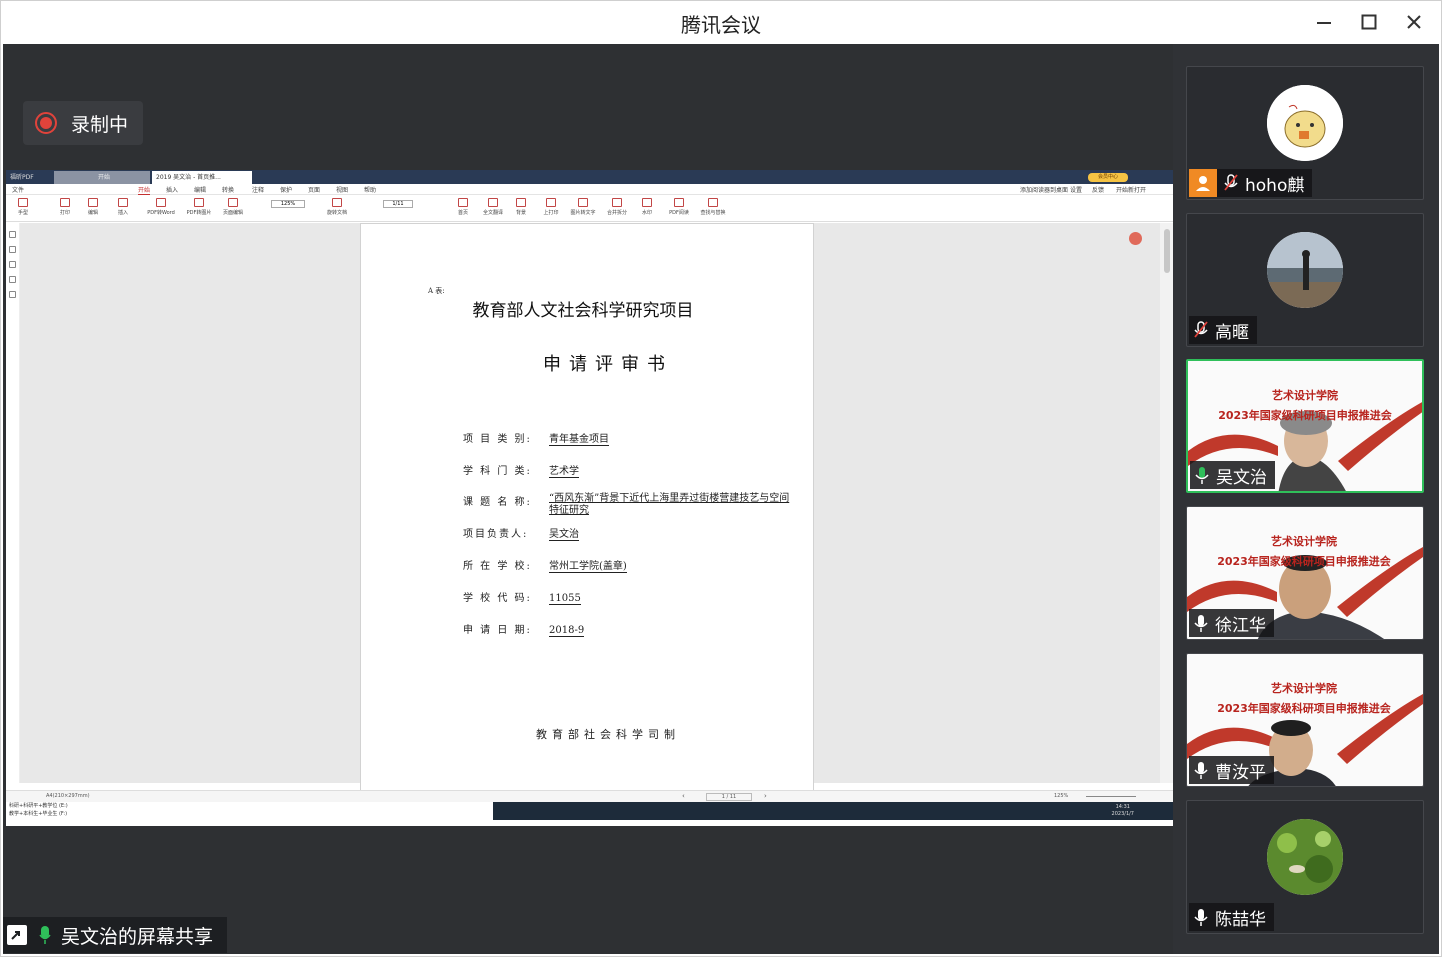 The width and height of the screenshot is (1442, 957). I want to click on menu-item: 文件, so click(18, 189).